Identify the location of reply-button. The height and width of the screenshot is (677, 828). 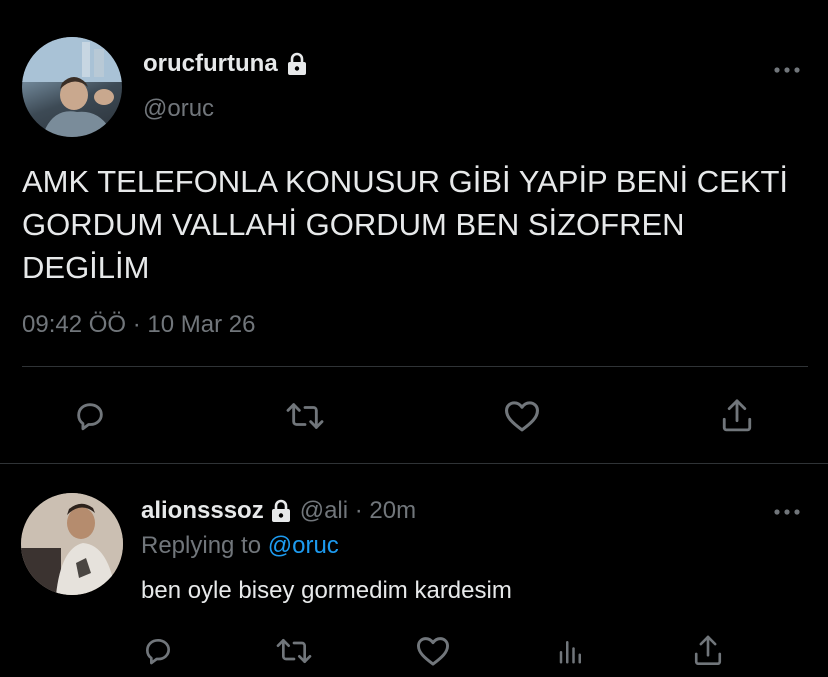
(90, 416).